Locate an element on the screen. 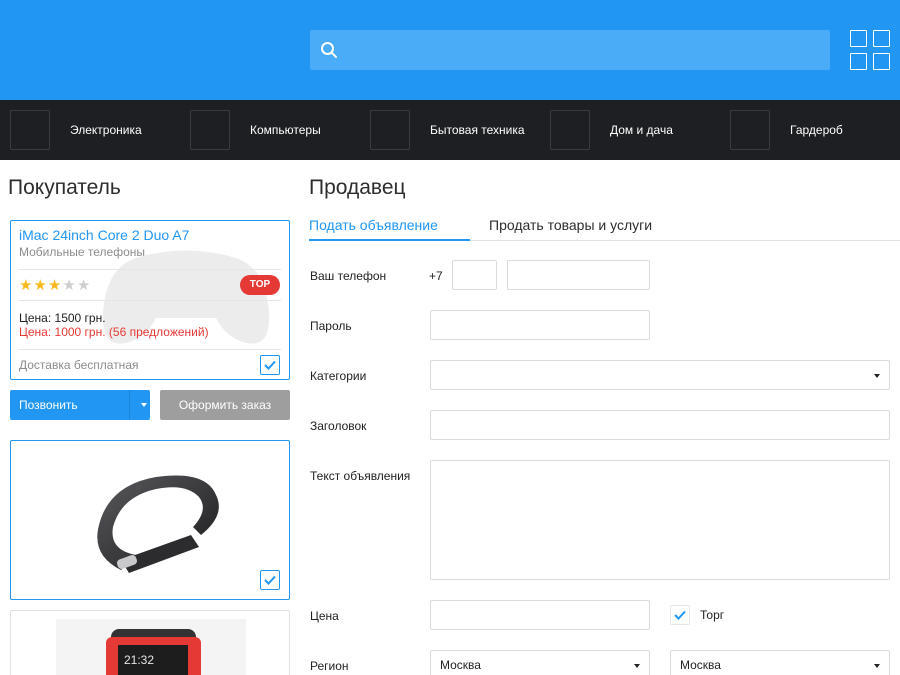 The image size is (900, 675). ad-title-input is located at coordinates (660, 425).